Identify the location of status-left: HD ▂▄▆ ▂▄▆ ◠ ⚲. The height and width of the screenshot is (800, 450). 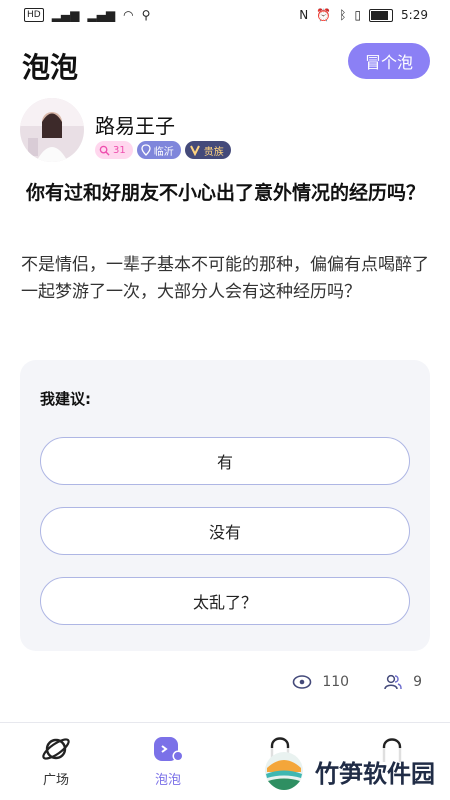
(87, 15).